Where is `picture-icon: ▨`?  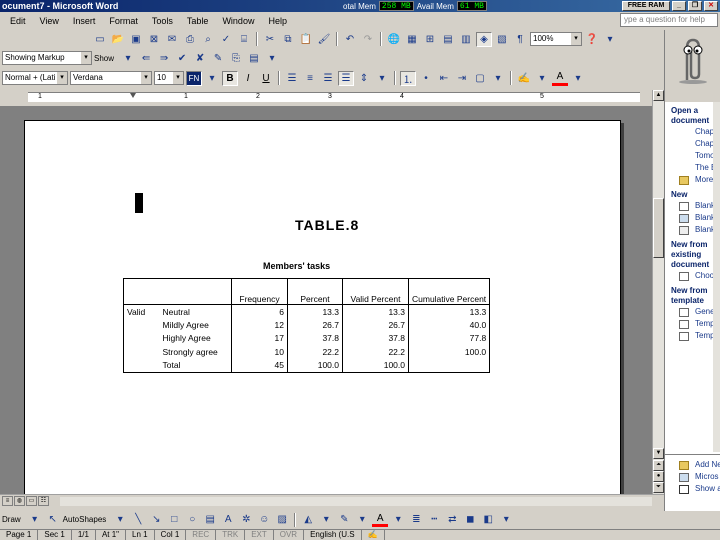
picture-icon: ▨ is located at coordinates (282, 519).